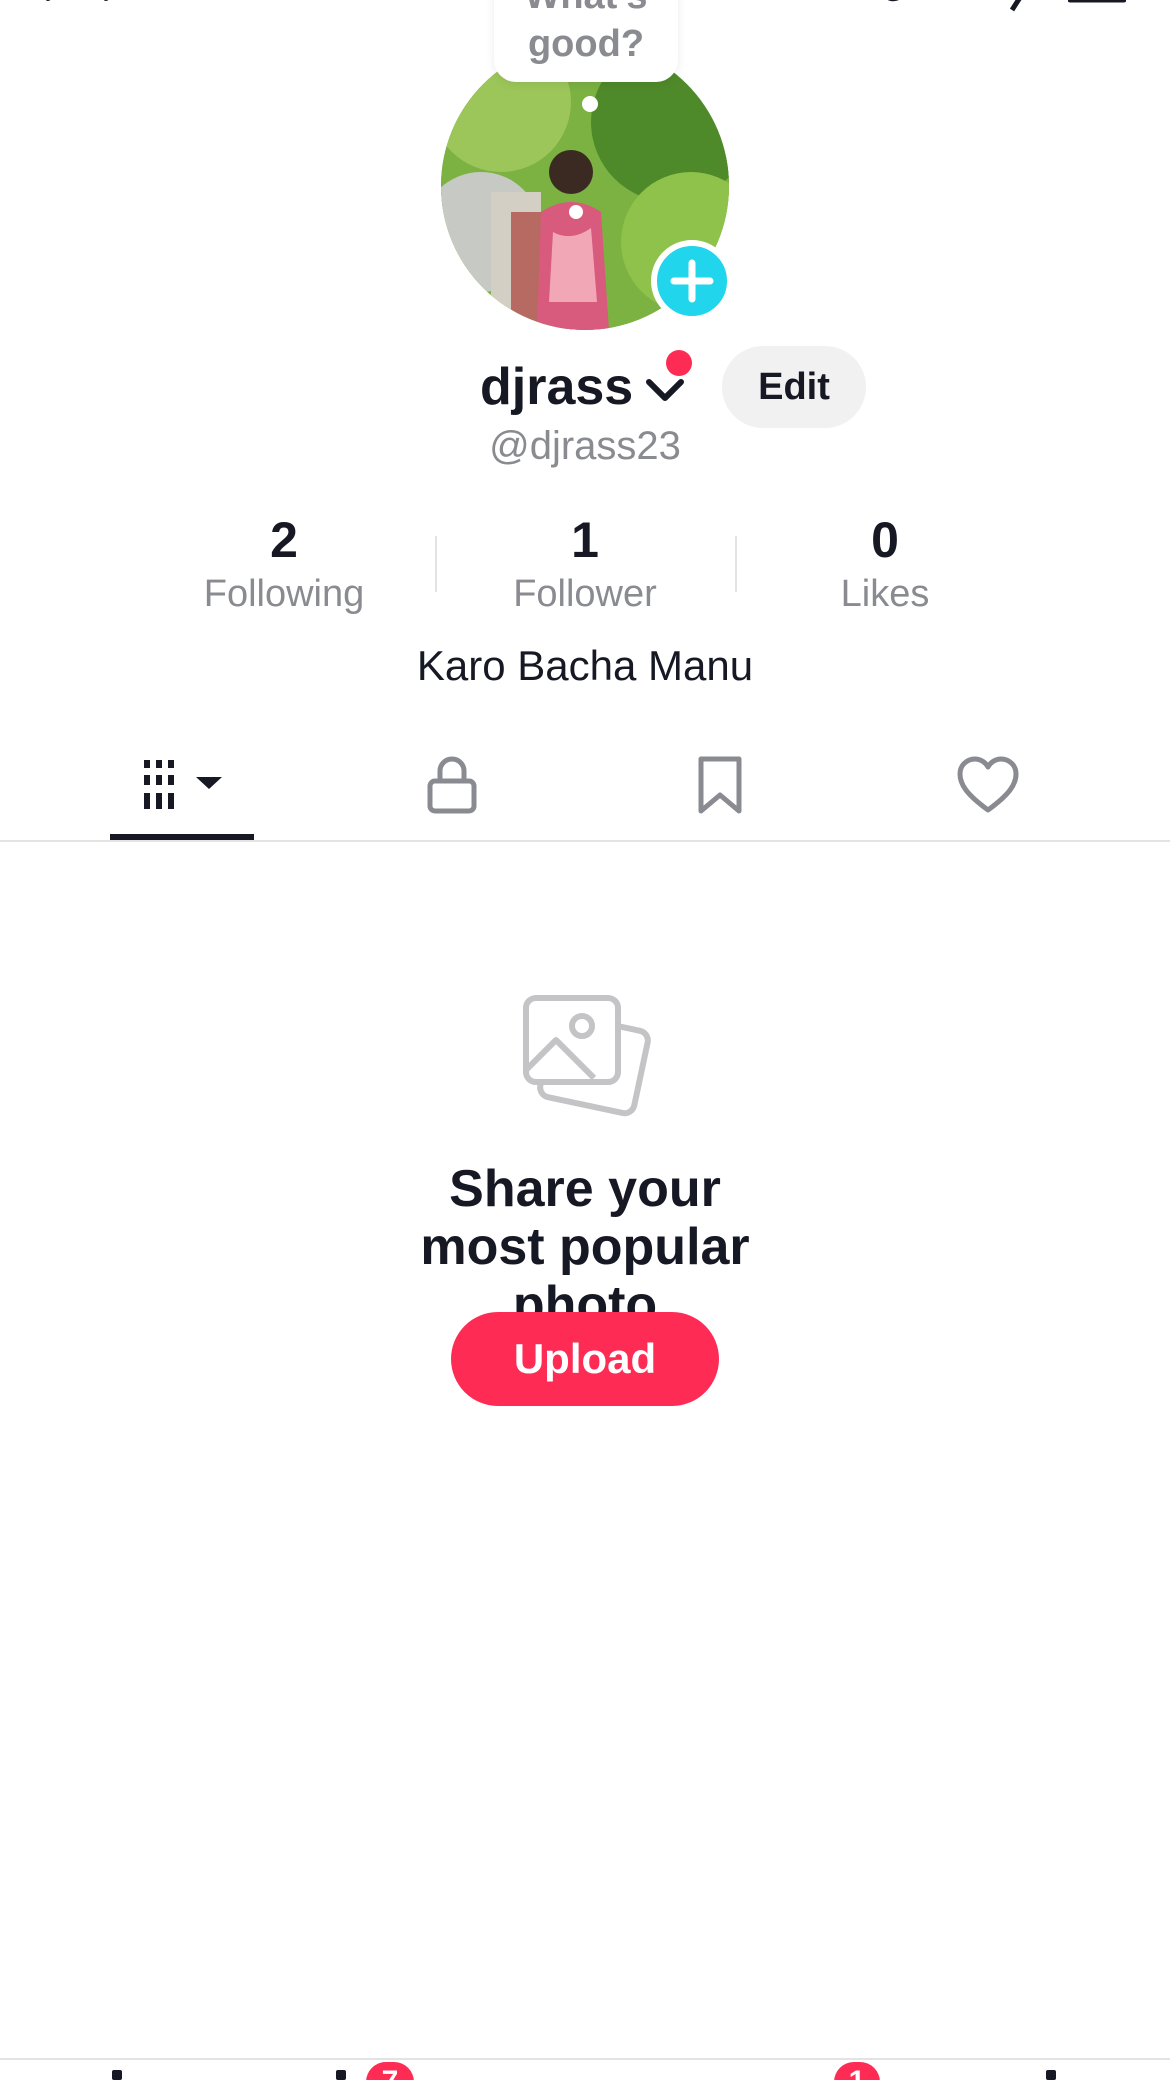  I want to click on follower-stat: 1 Follower, so click(585, 564).